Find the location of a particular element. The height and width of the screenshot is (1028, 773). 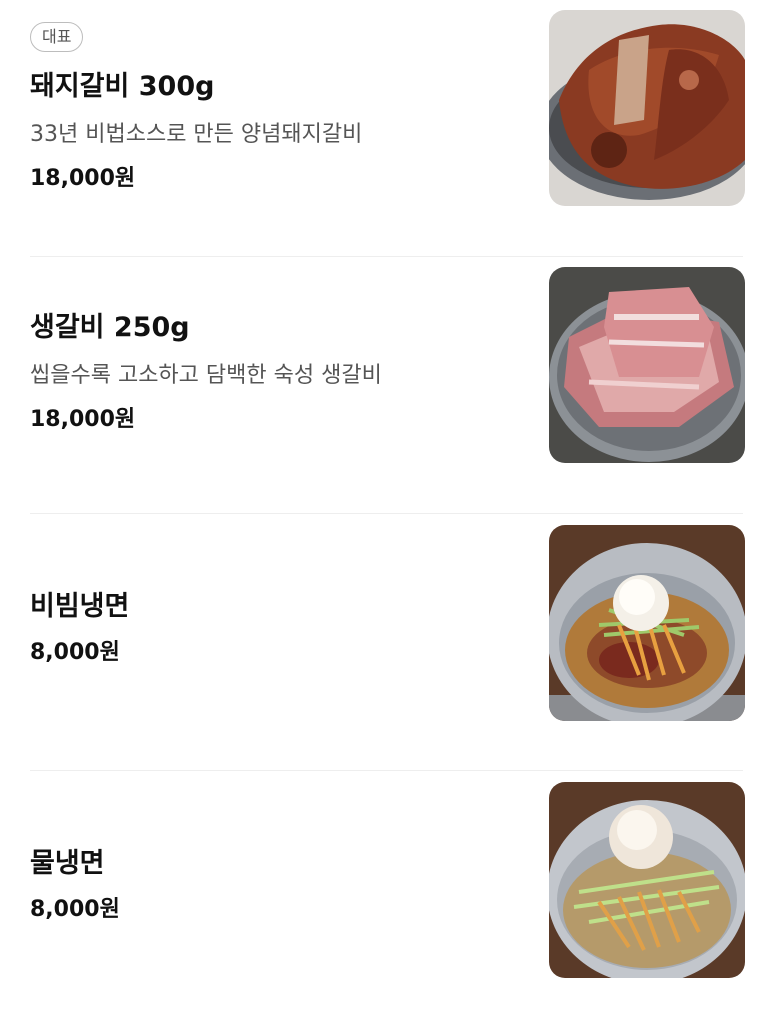

spicy-cold-noodles-photo is located at coordinates (647, 623).